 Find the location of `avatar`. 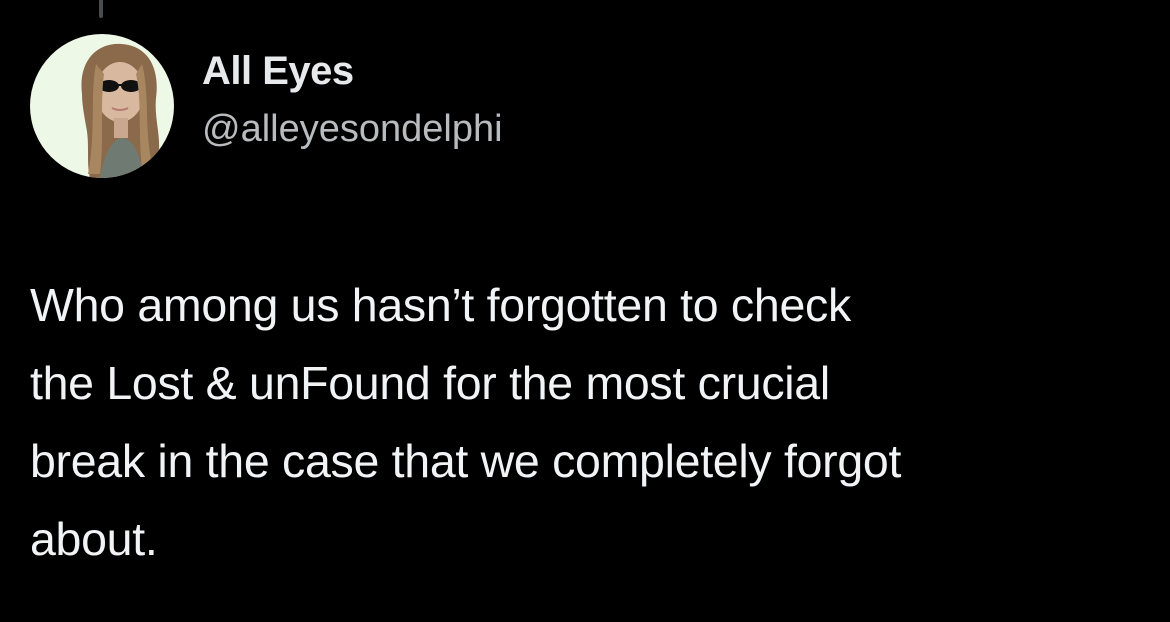

avatar is located at coordinates (102, 106).